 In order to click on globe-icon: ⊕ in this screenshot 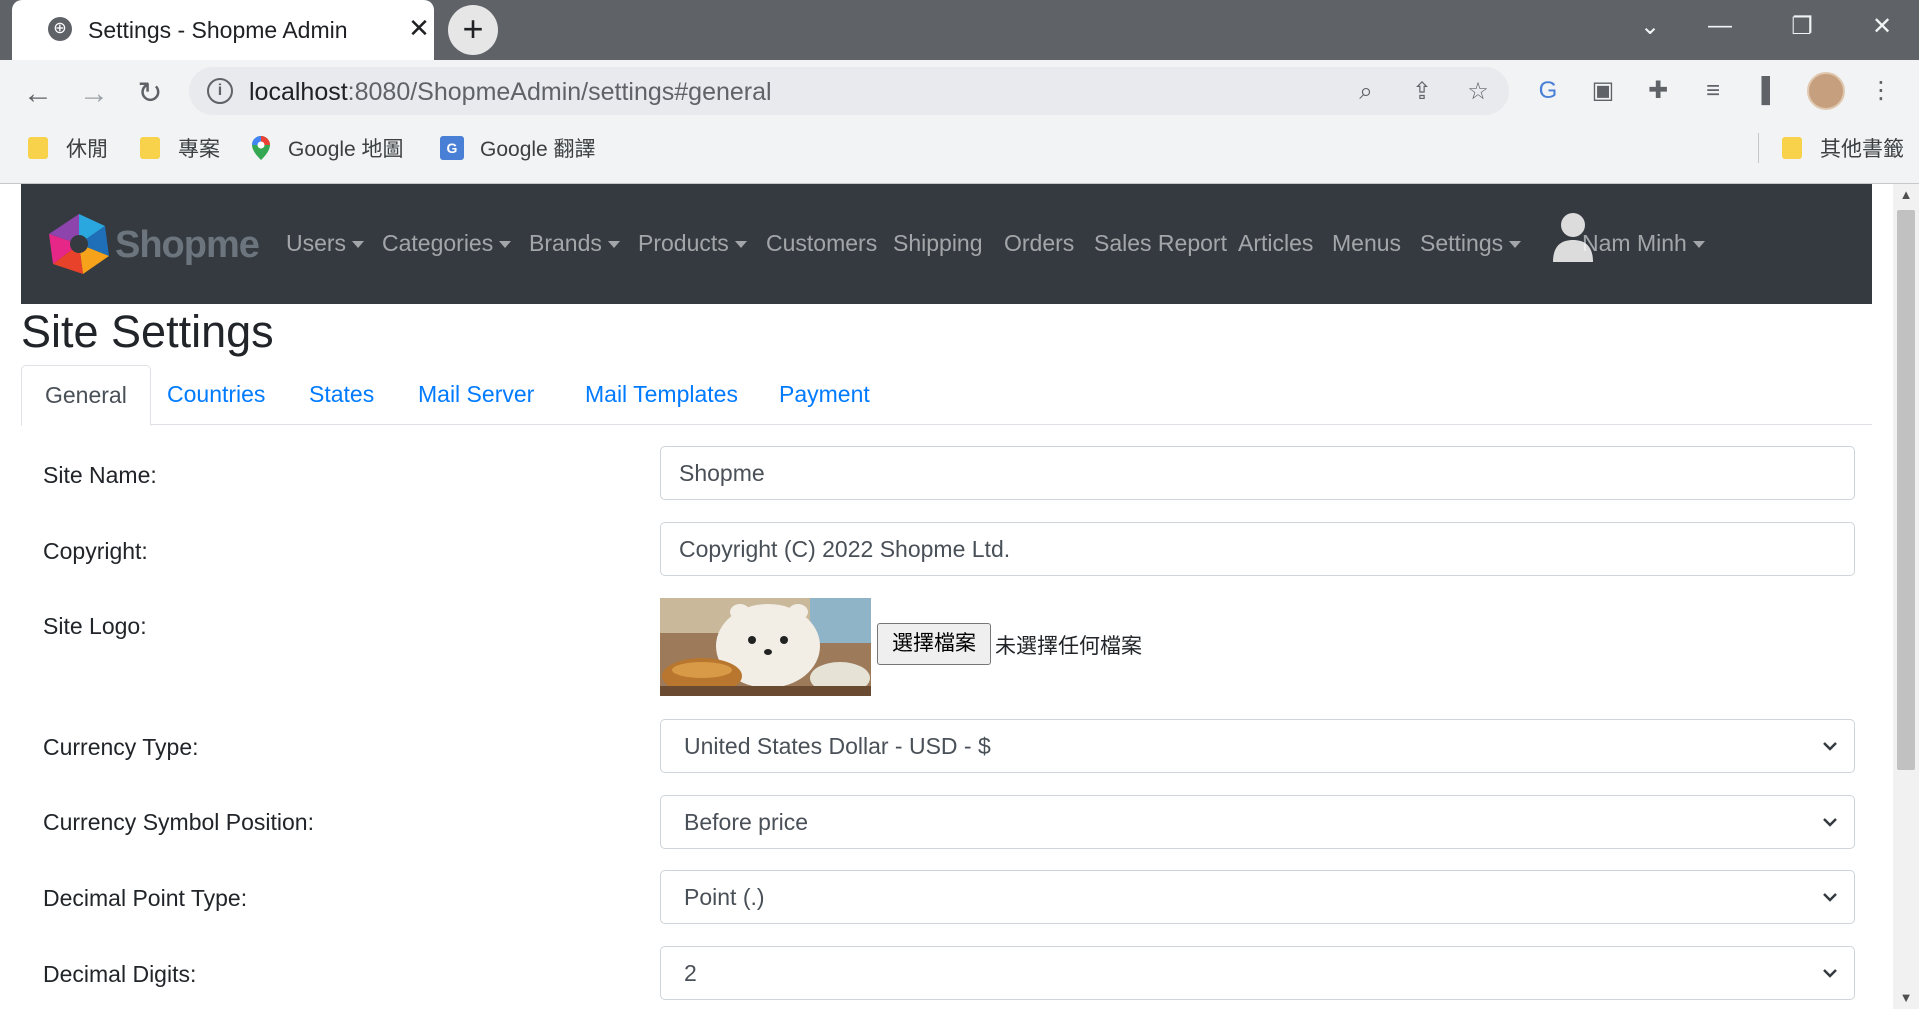, I will do `click(60, 29)`.